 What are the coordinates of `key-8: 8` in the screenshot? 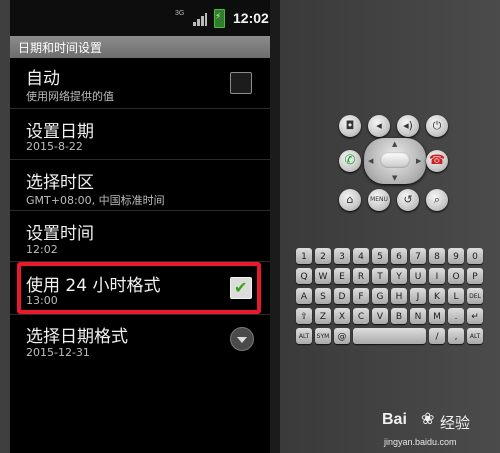 It's located at (437, 256).